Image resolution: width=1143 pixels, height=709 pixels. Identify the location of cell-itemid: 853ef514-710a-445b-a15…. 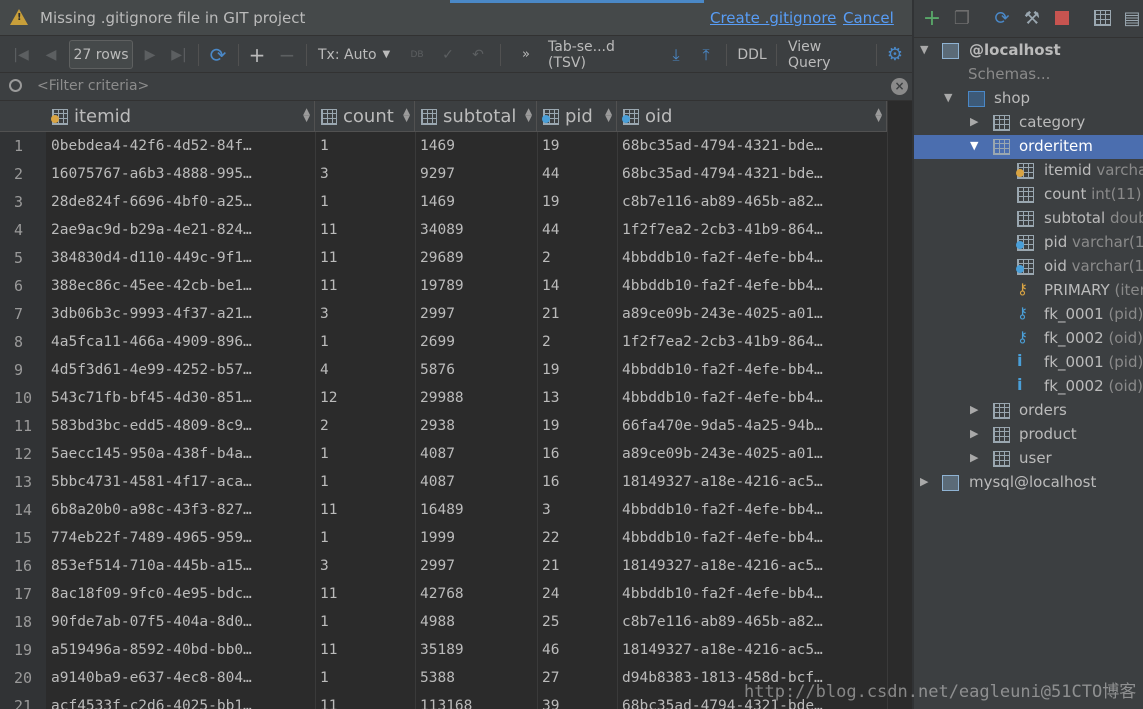
(180, 566).